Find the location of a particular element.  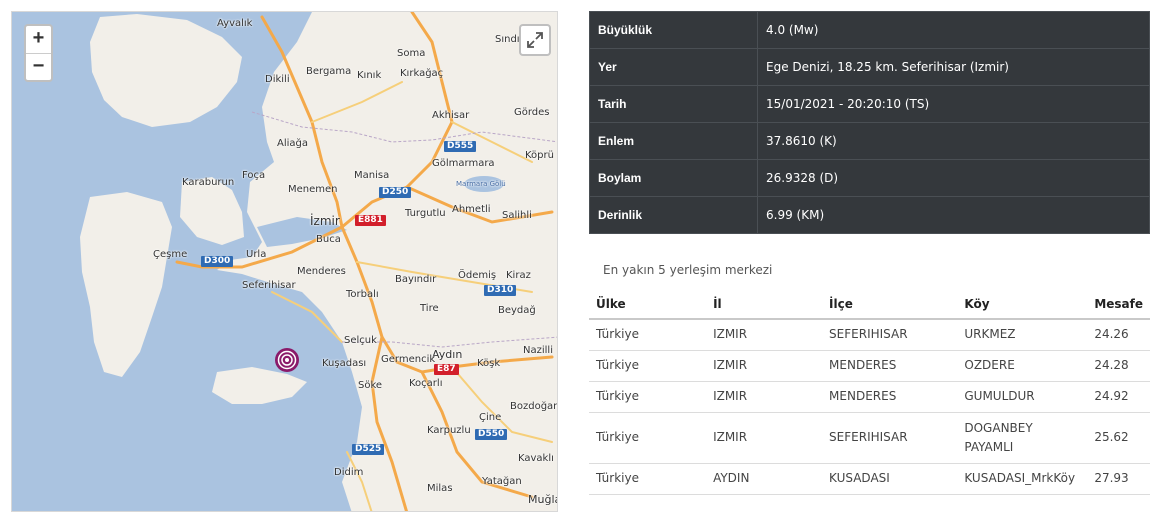

info-row-latitude: Enlem 37.8610 (K) is located at coordinates (869, 141).